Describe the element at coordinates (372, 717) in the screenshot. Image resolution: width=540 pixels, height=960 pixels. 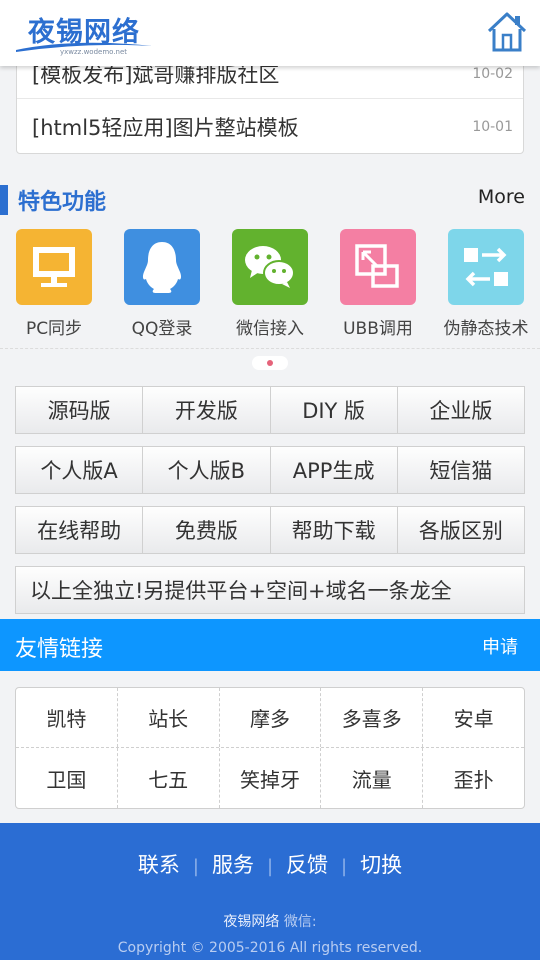
I see `link-item: 多喜多` at that location.